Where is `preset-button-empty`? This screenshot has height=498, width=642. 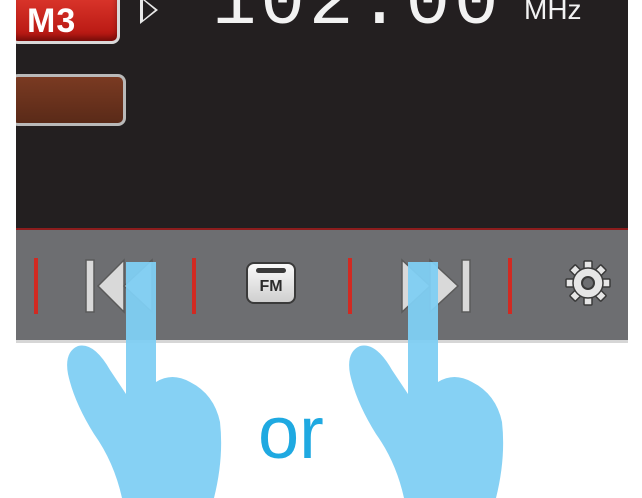 preset-button-empty is located at coordinates (71, 100).